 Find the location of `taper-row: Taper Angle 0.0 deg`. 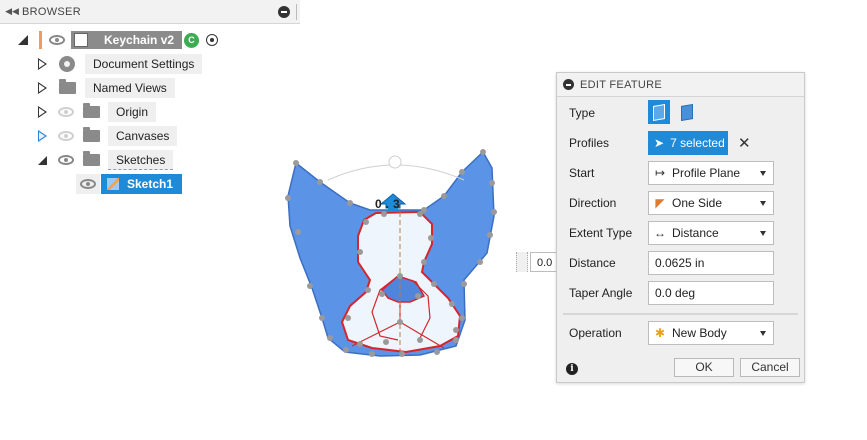

taper-row: Taper Angle 0.0 deg is located at coordinates (680, 293).